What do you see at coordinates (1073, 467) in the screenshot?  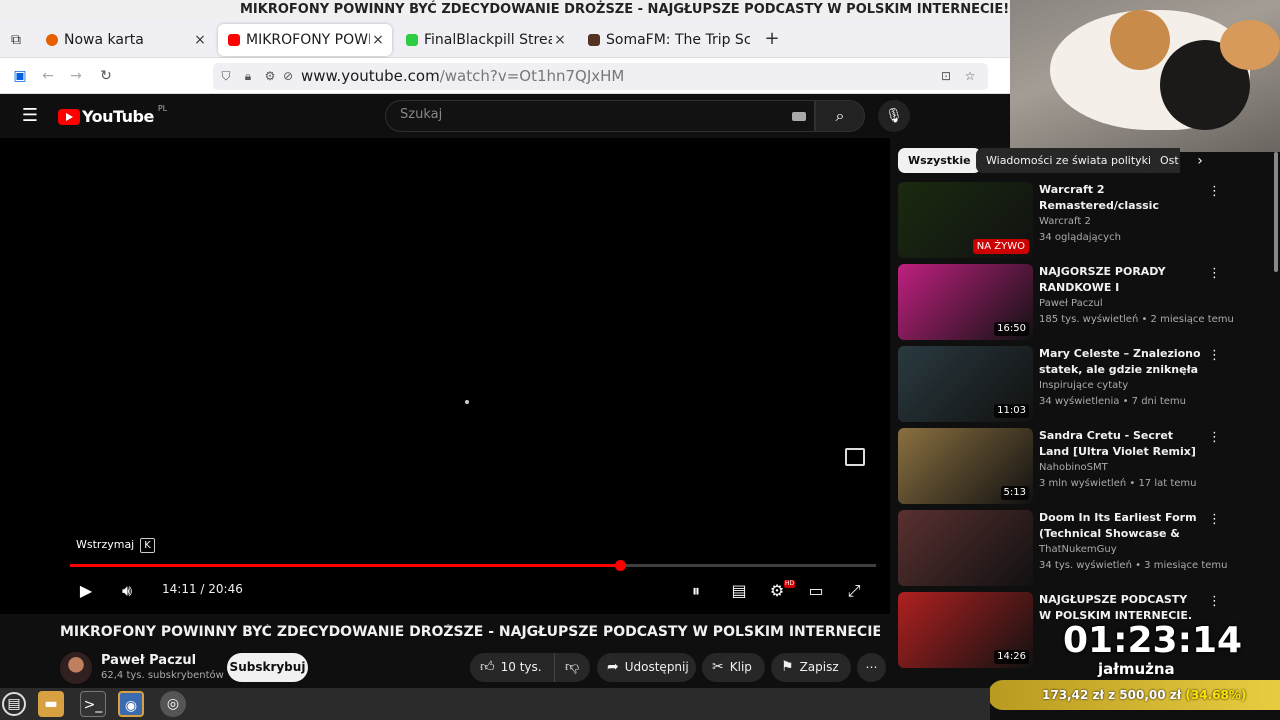 I see `recommendation-channel: NahobinoSMT` at bounding box center [1073, 467].